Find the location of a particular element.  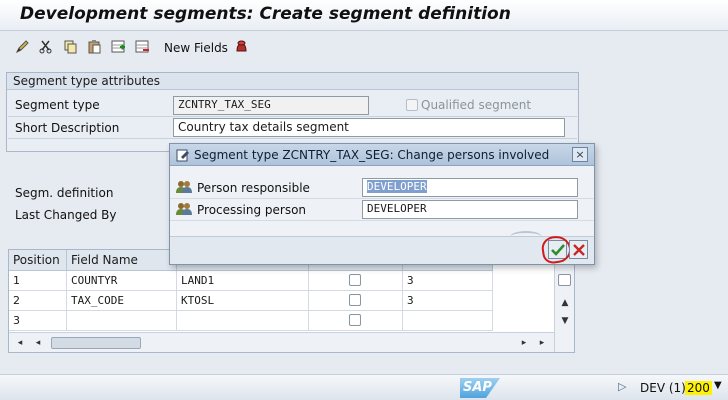

annotation-circle is located at coordinates (556, 249).